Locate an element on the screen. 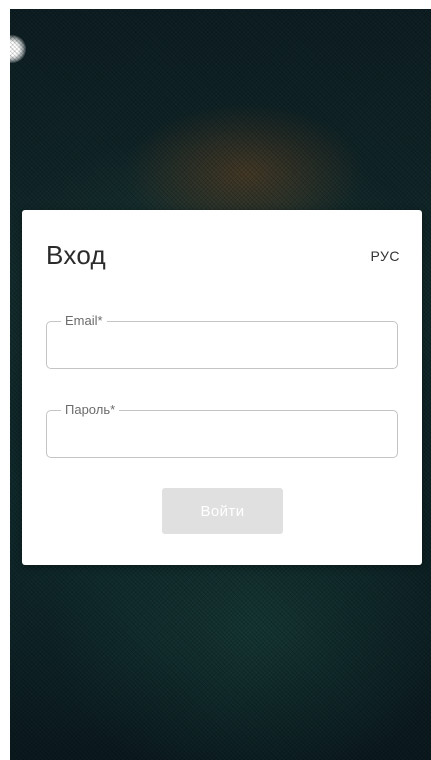 Image resolution: width=431 pixels, height=760 pixels. light-glow is located at coordinates (18, 49).